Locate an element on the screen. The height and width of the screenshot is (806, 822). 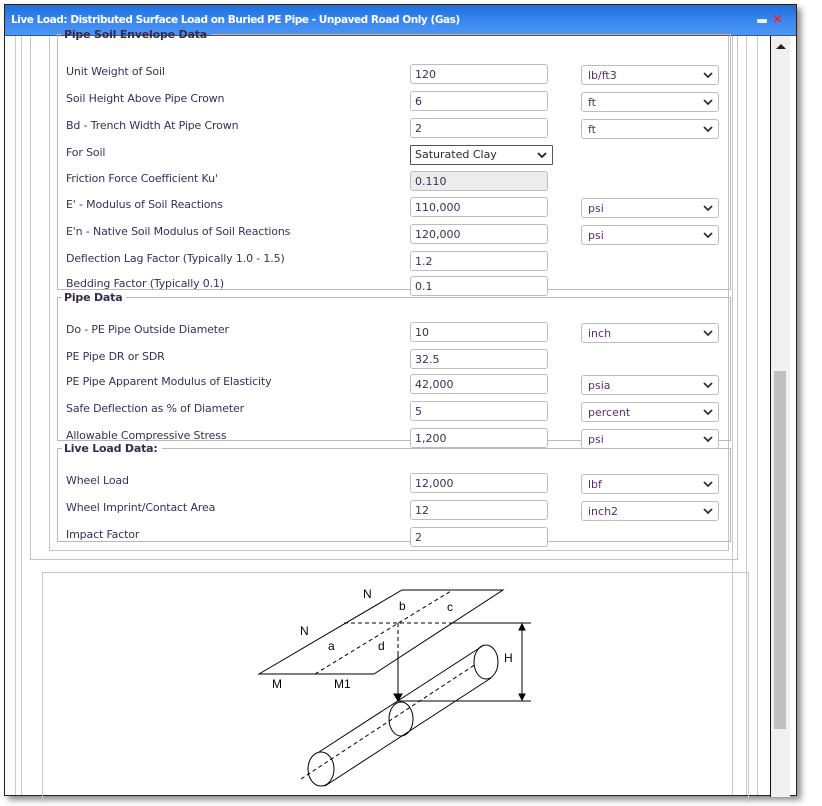
field-label: Wheel Load is located at coordinates (97, 480).